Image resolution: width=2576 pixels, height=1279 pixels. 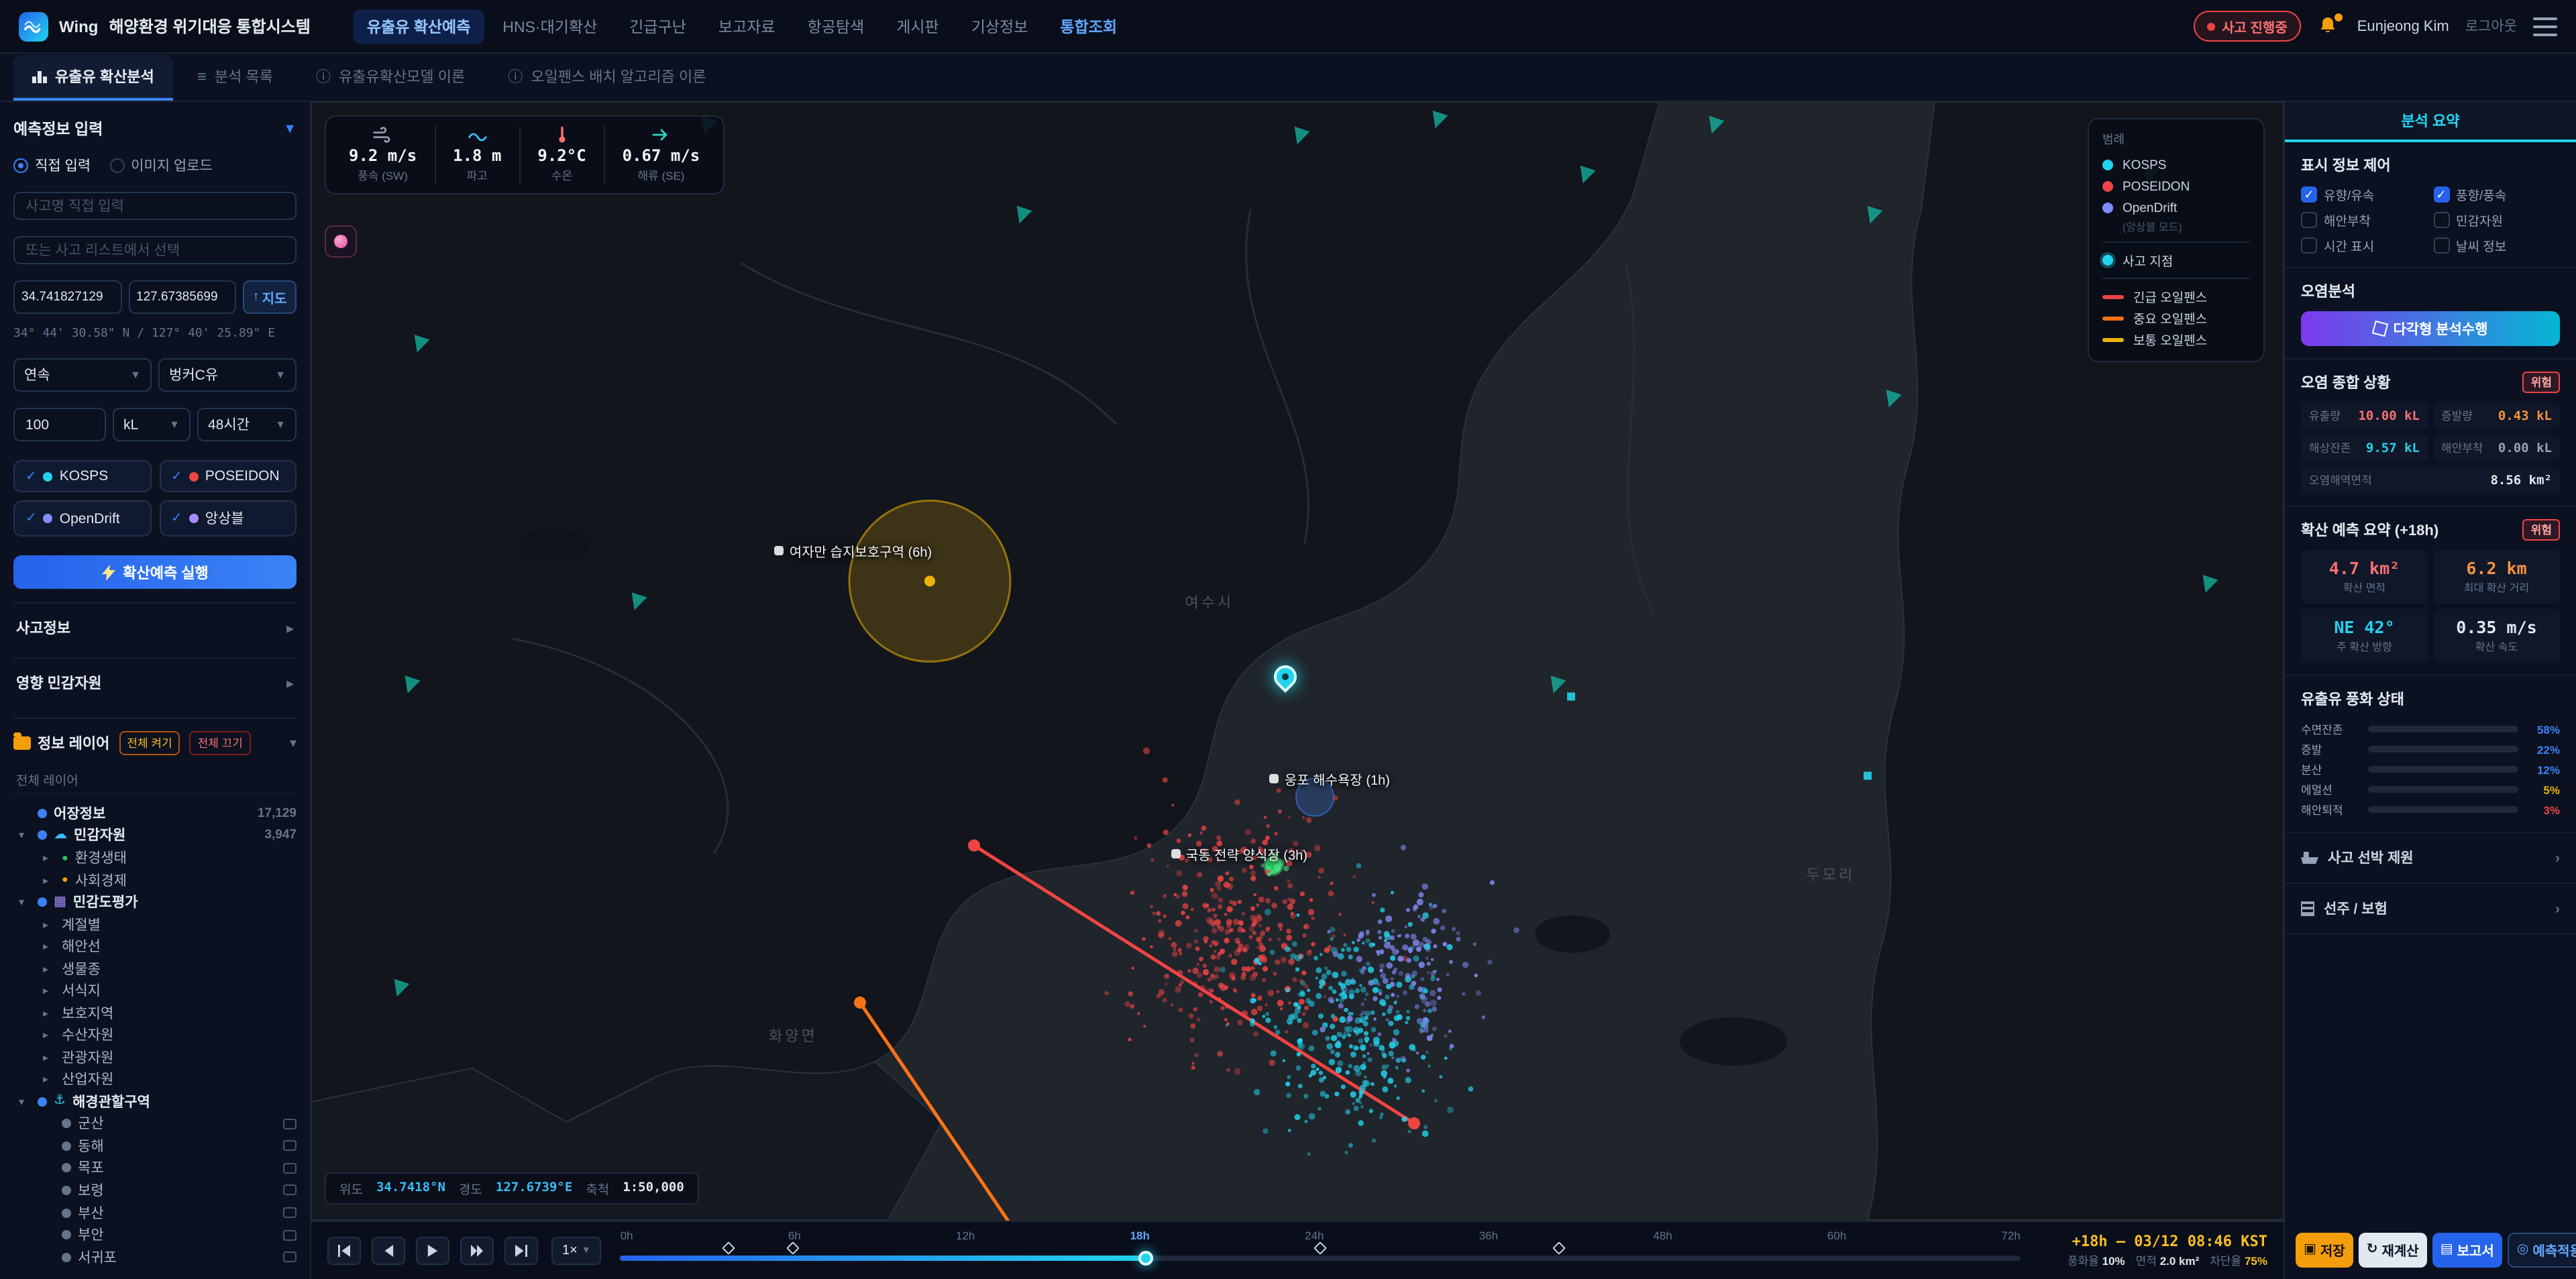 I want to click on nav-item: HNS·대기확산, so click(x=549, y=26).